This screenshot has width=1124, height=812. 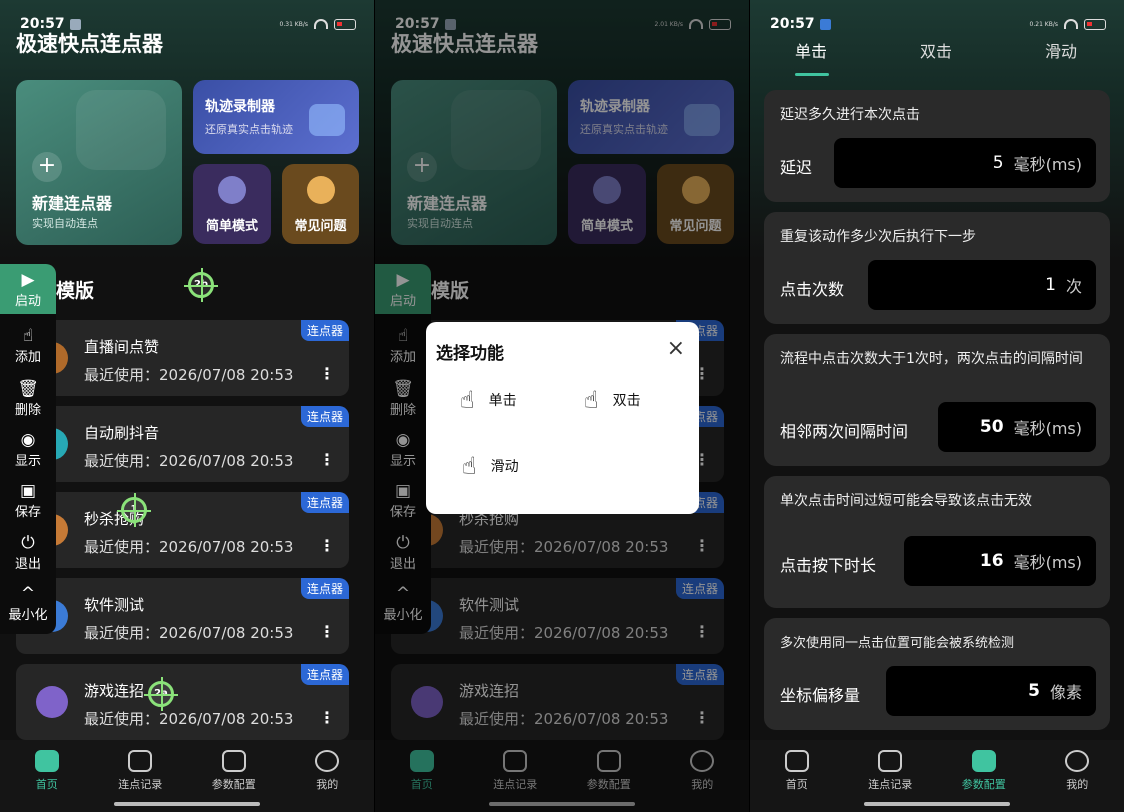 What do you see at coordinates (182, 358) in the screenshot?
I see `list-item: 直播间点赞 最近使用：2026/07/08 20:53 连点器 ⋮` at bounding box center [182, 358].